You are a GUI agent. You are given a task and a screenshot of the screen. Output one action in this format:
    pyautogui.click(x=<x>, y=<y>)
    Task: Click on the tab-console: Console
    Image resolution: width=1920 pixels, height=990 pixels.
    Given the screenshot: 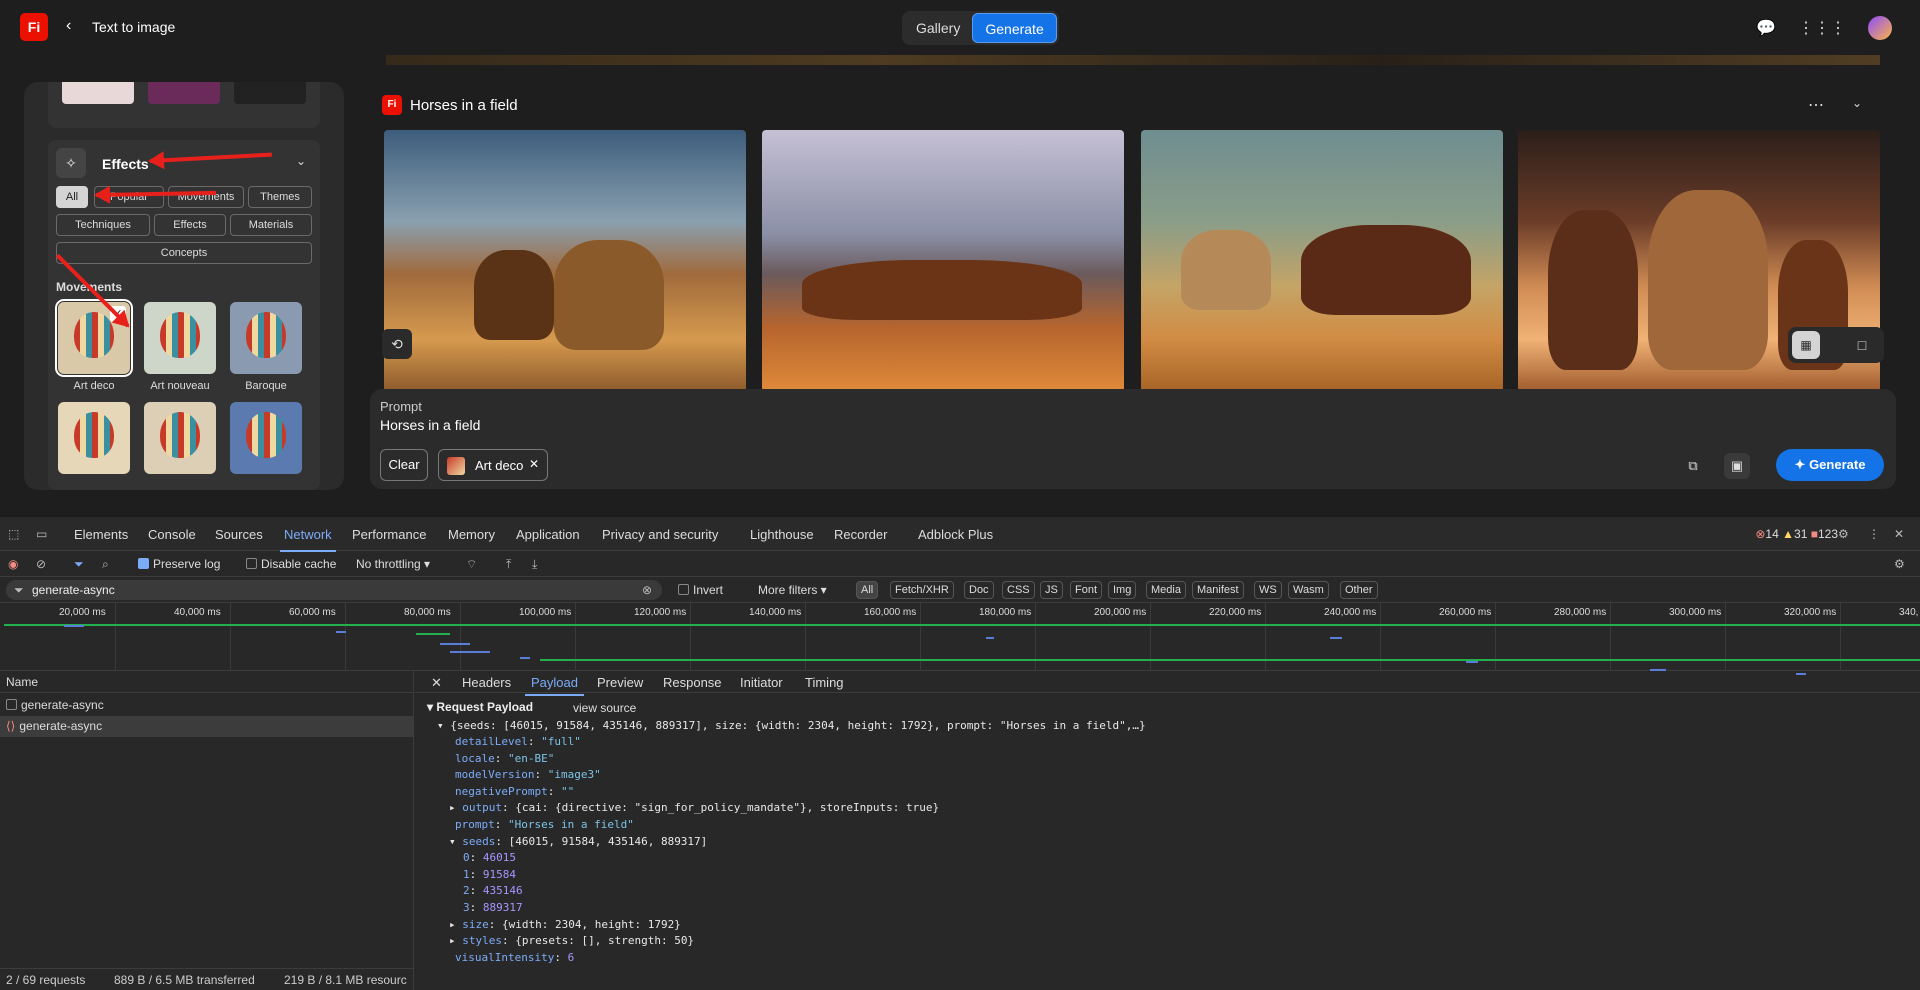 What is the action you would take?
    pyautogui.click(x=172, y=534)
    